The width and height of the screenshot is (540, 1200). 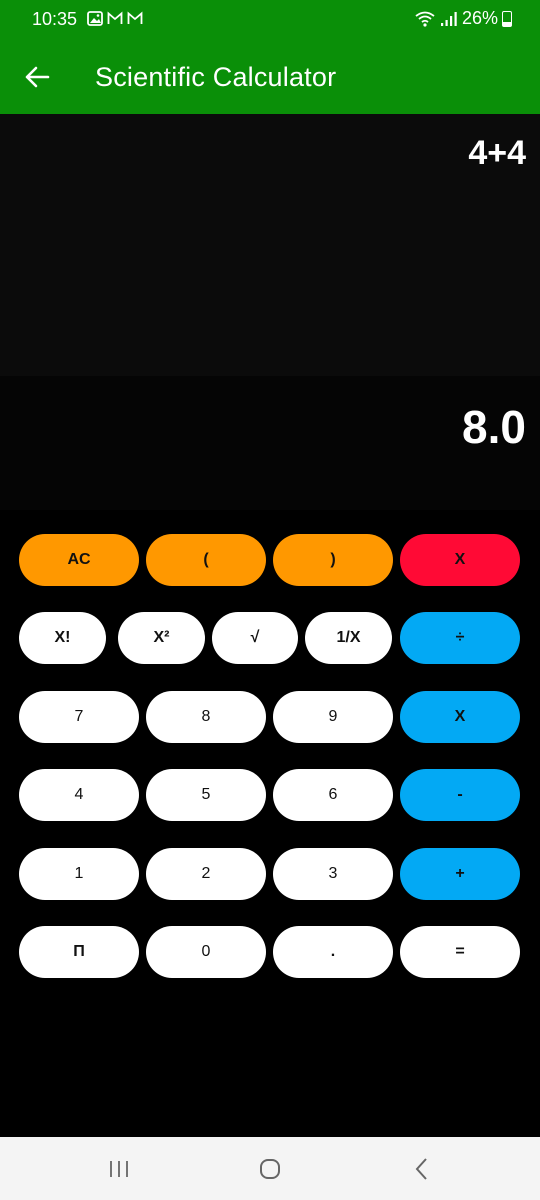 I want to click on recent-apps-button, so click(x=119, y=1169).